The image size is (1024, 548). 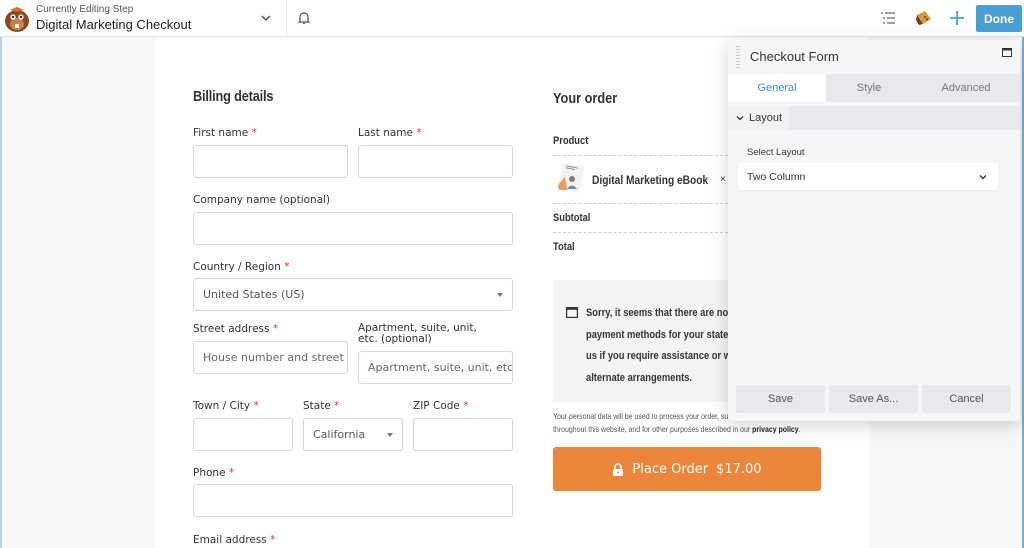 I want to click on state-label: State *, so click(x=321, y=406).